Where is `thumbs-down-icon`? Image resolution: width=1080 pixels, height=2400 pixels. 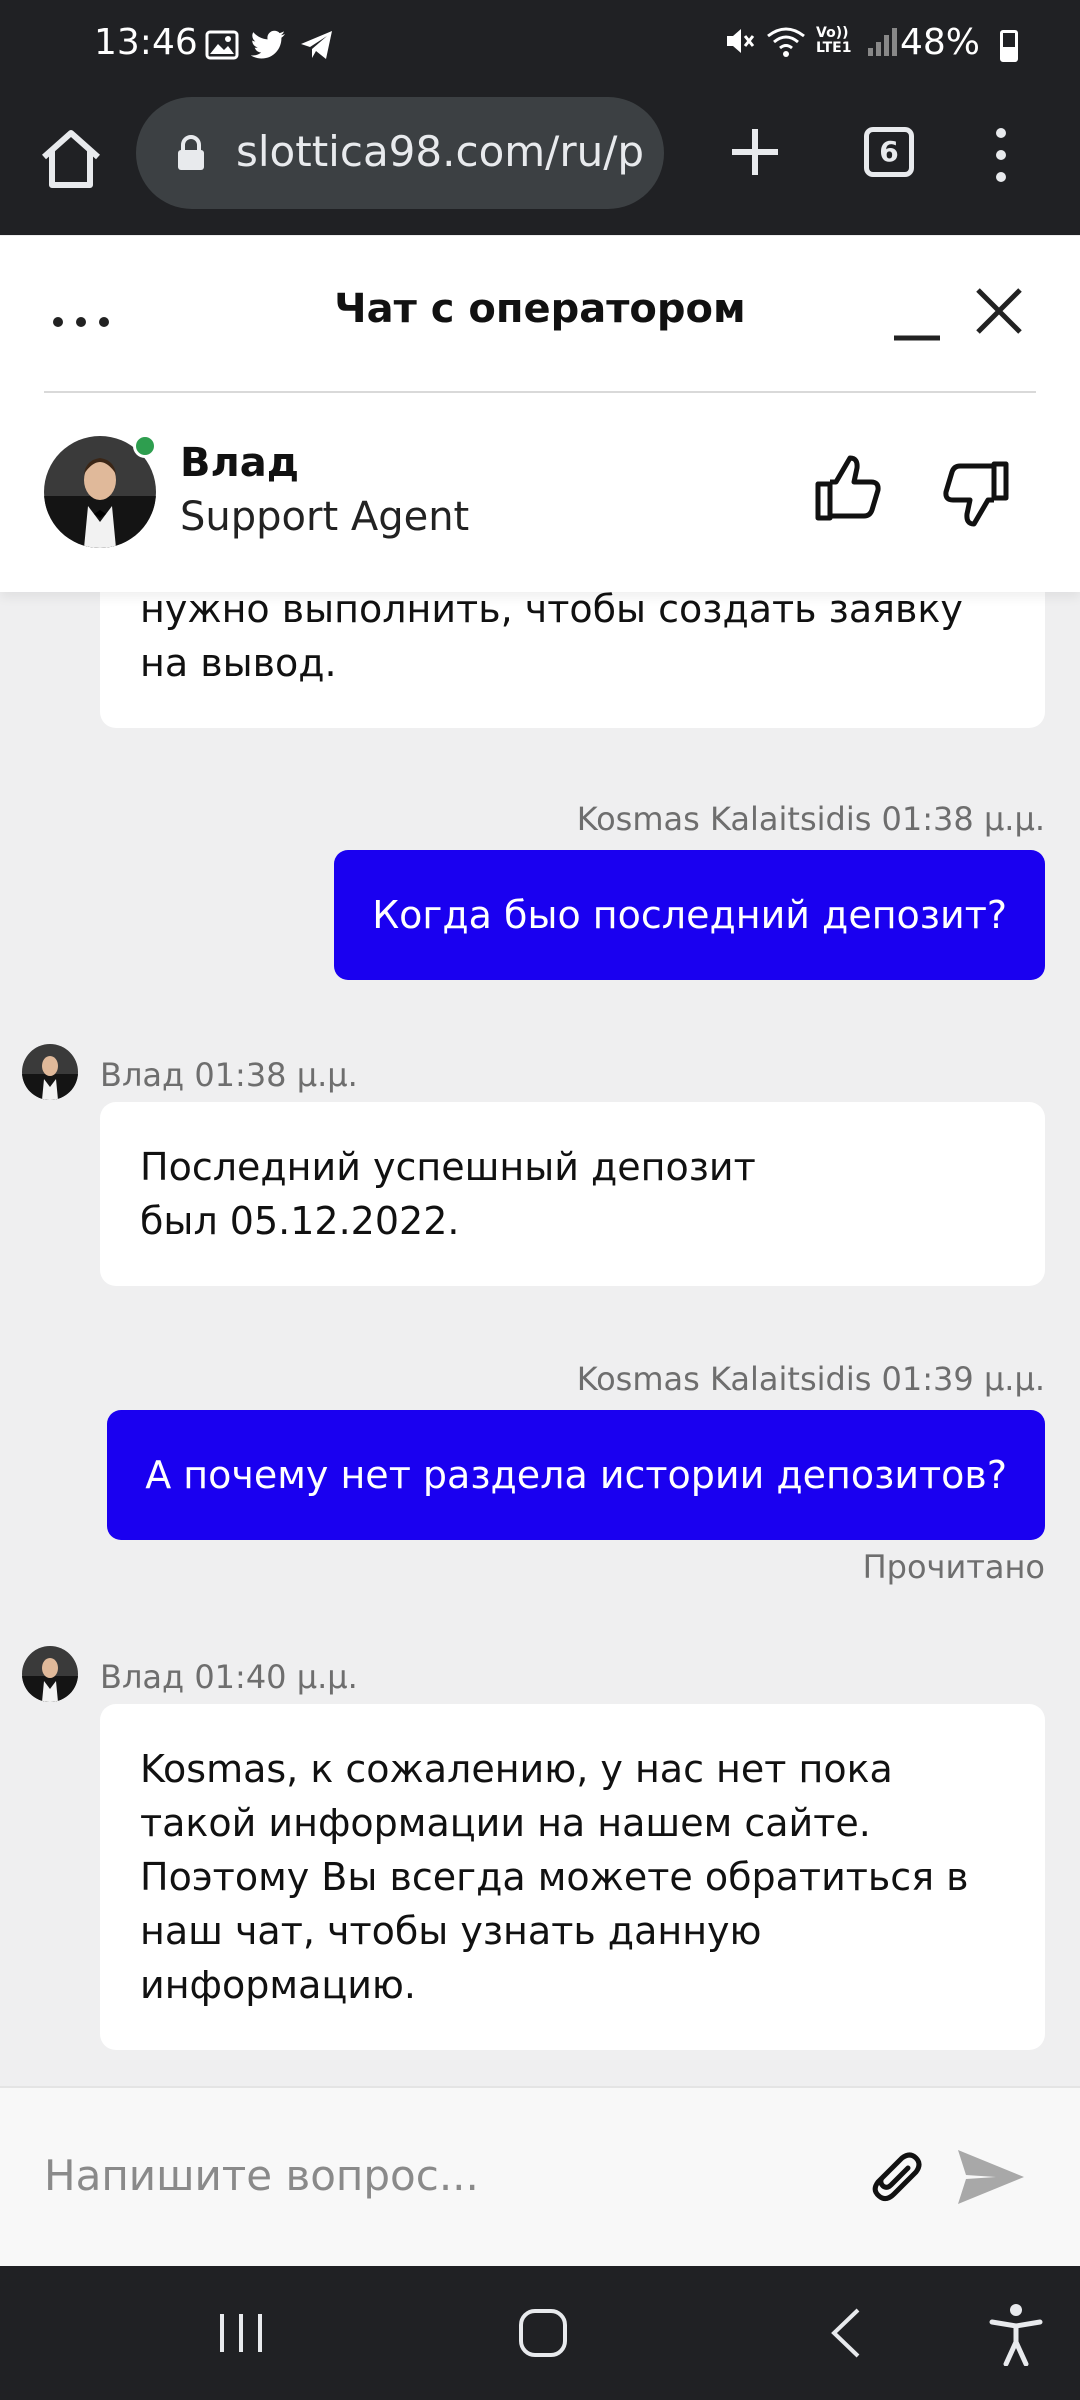
thumbs-down-icon is located at coordinates (977, 493).